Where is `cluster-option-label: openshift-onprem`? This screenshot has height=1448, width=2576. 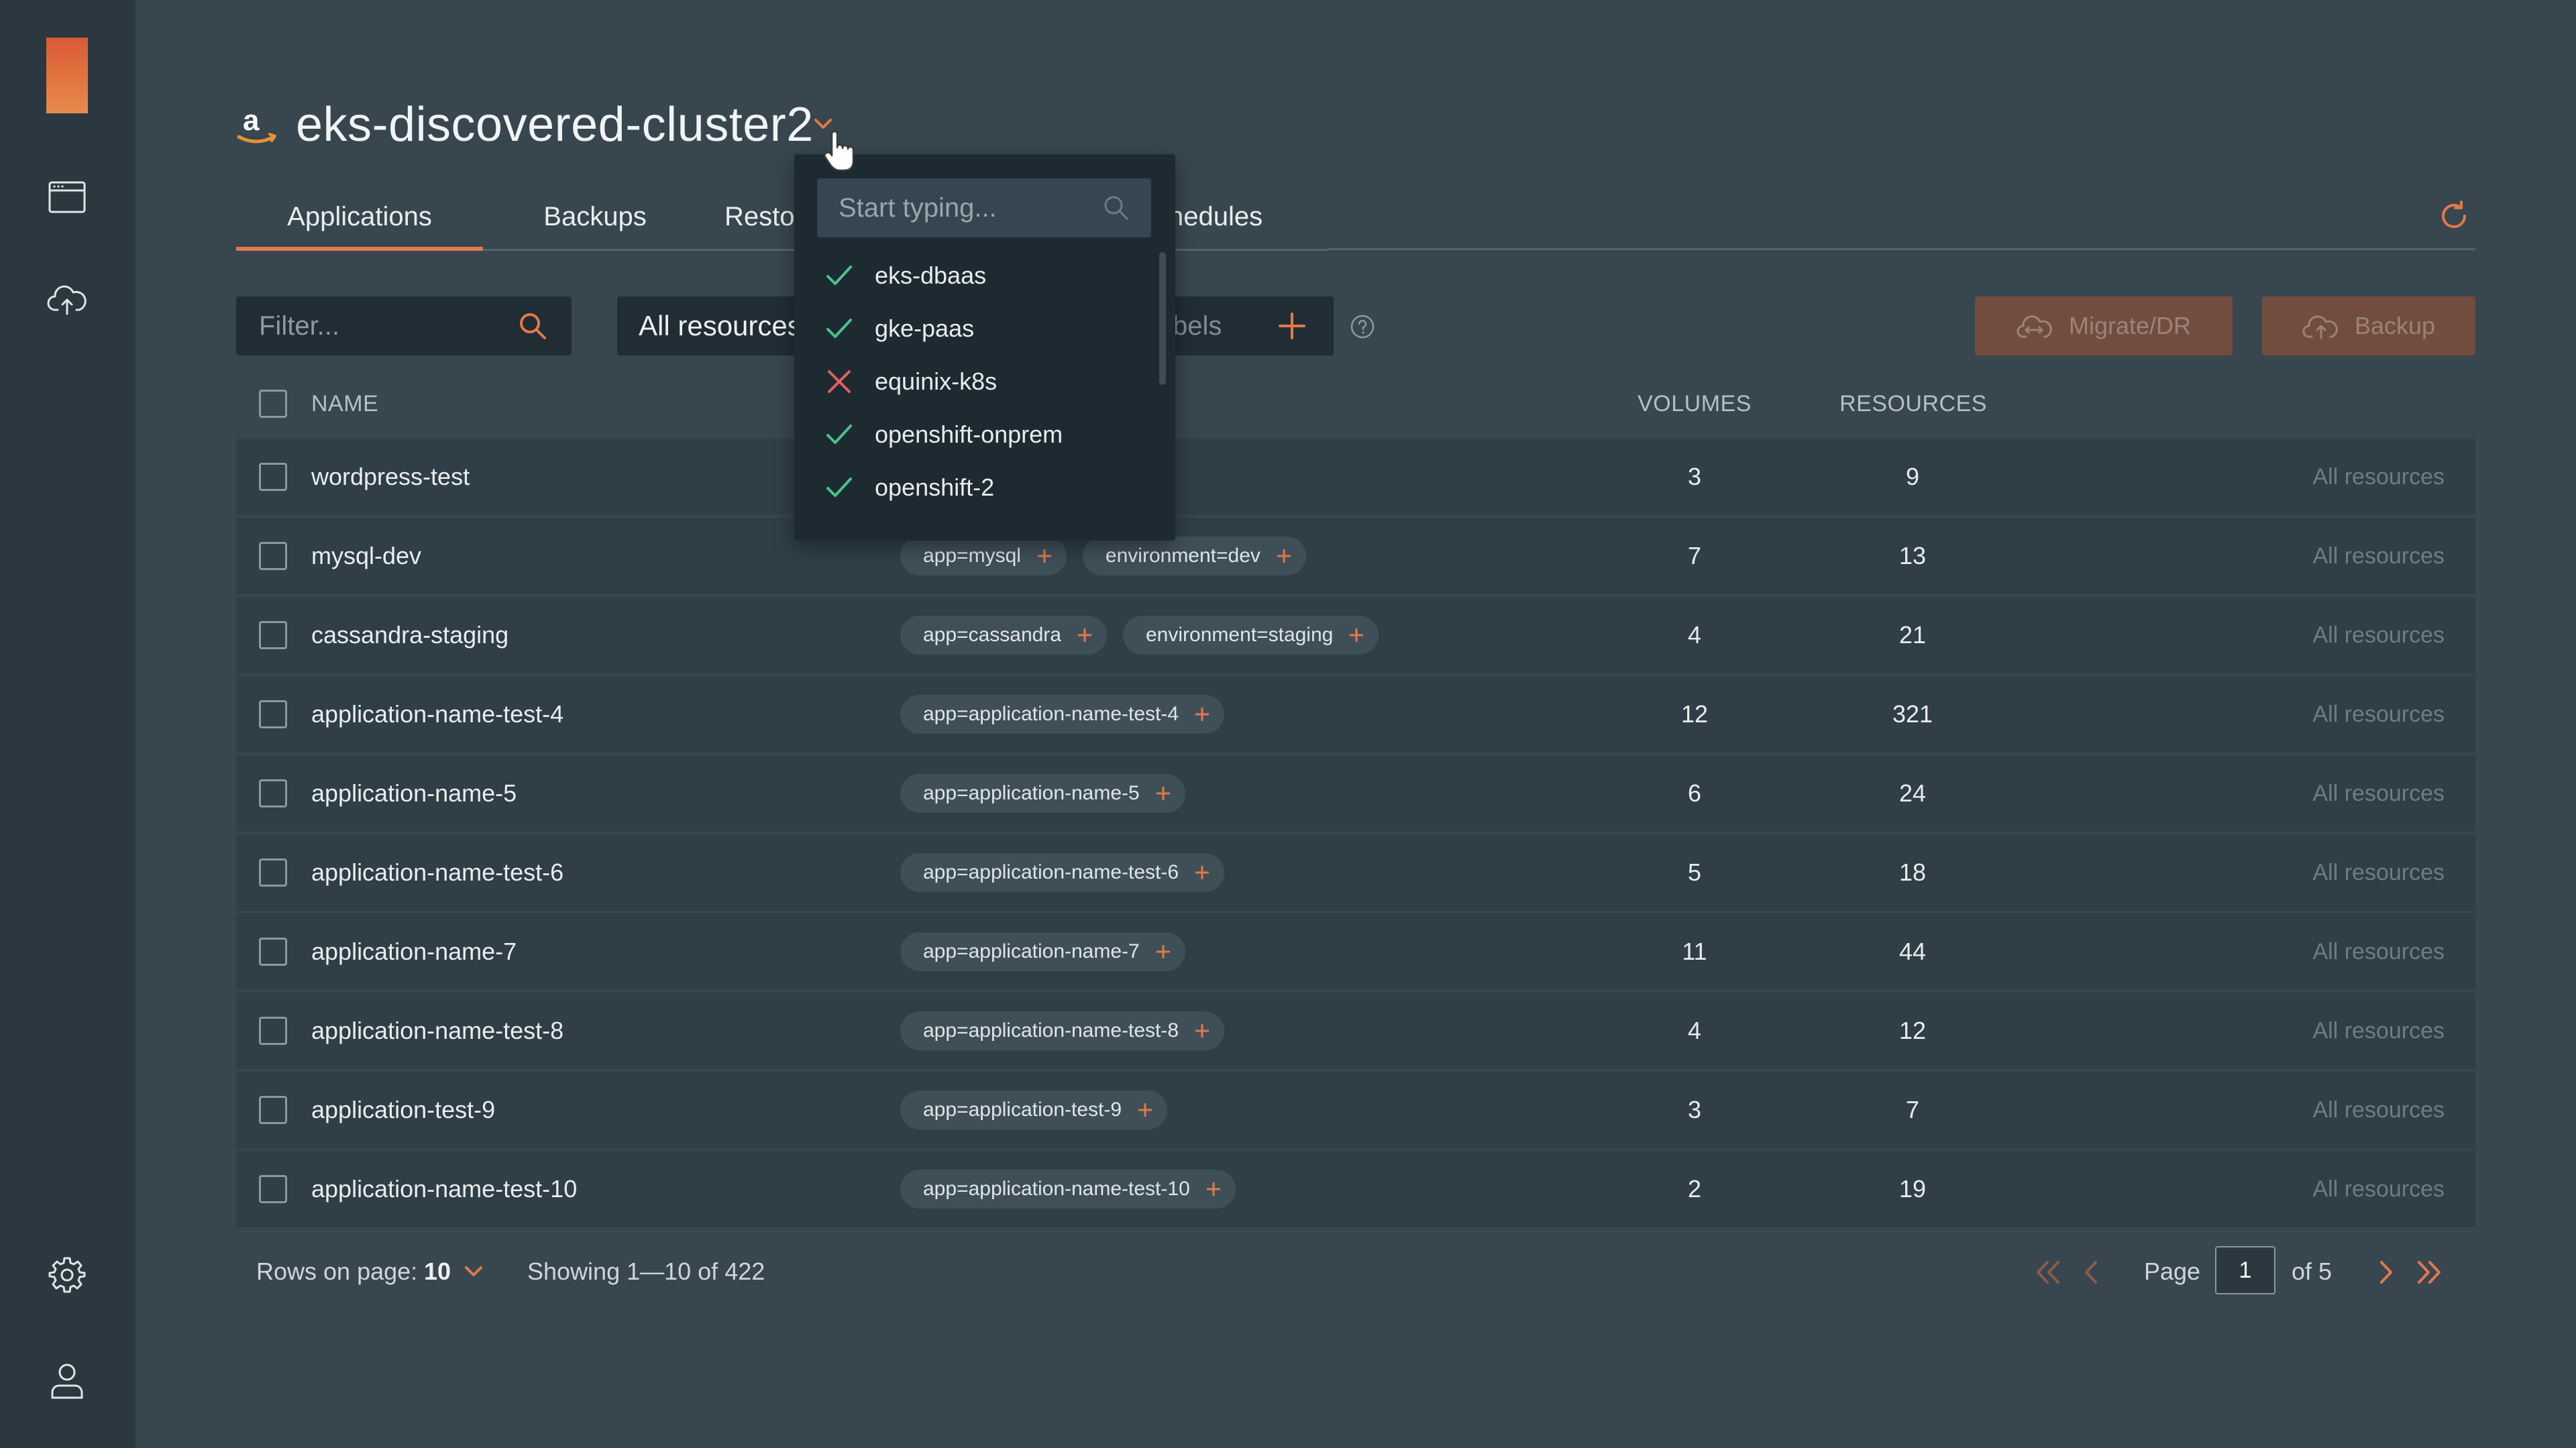
cluster-option-label: openshift-onprem is located at coordinates (969, 435).